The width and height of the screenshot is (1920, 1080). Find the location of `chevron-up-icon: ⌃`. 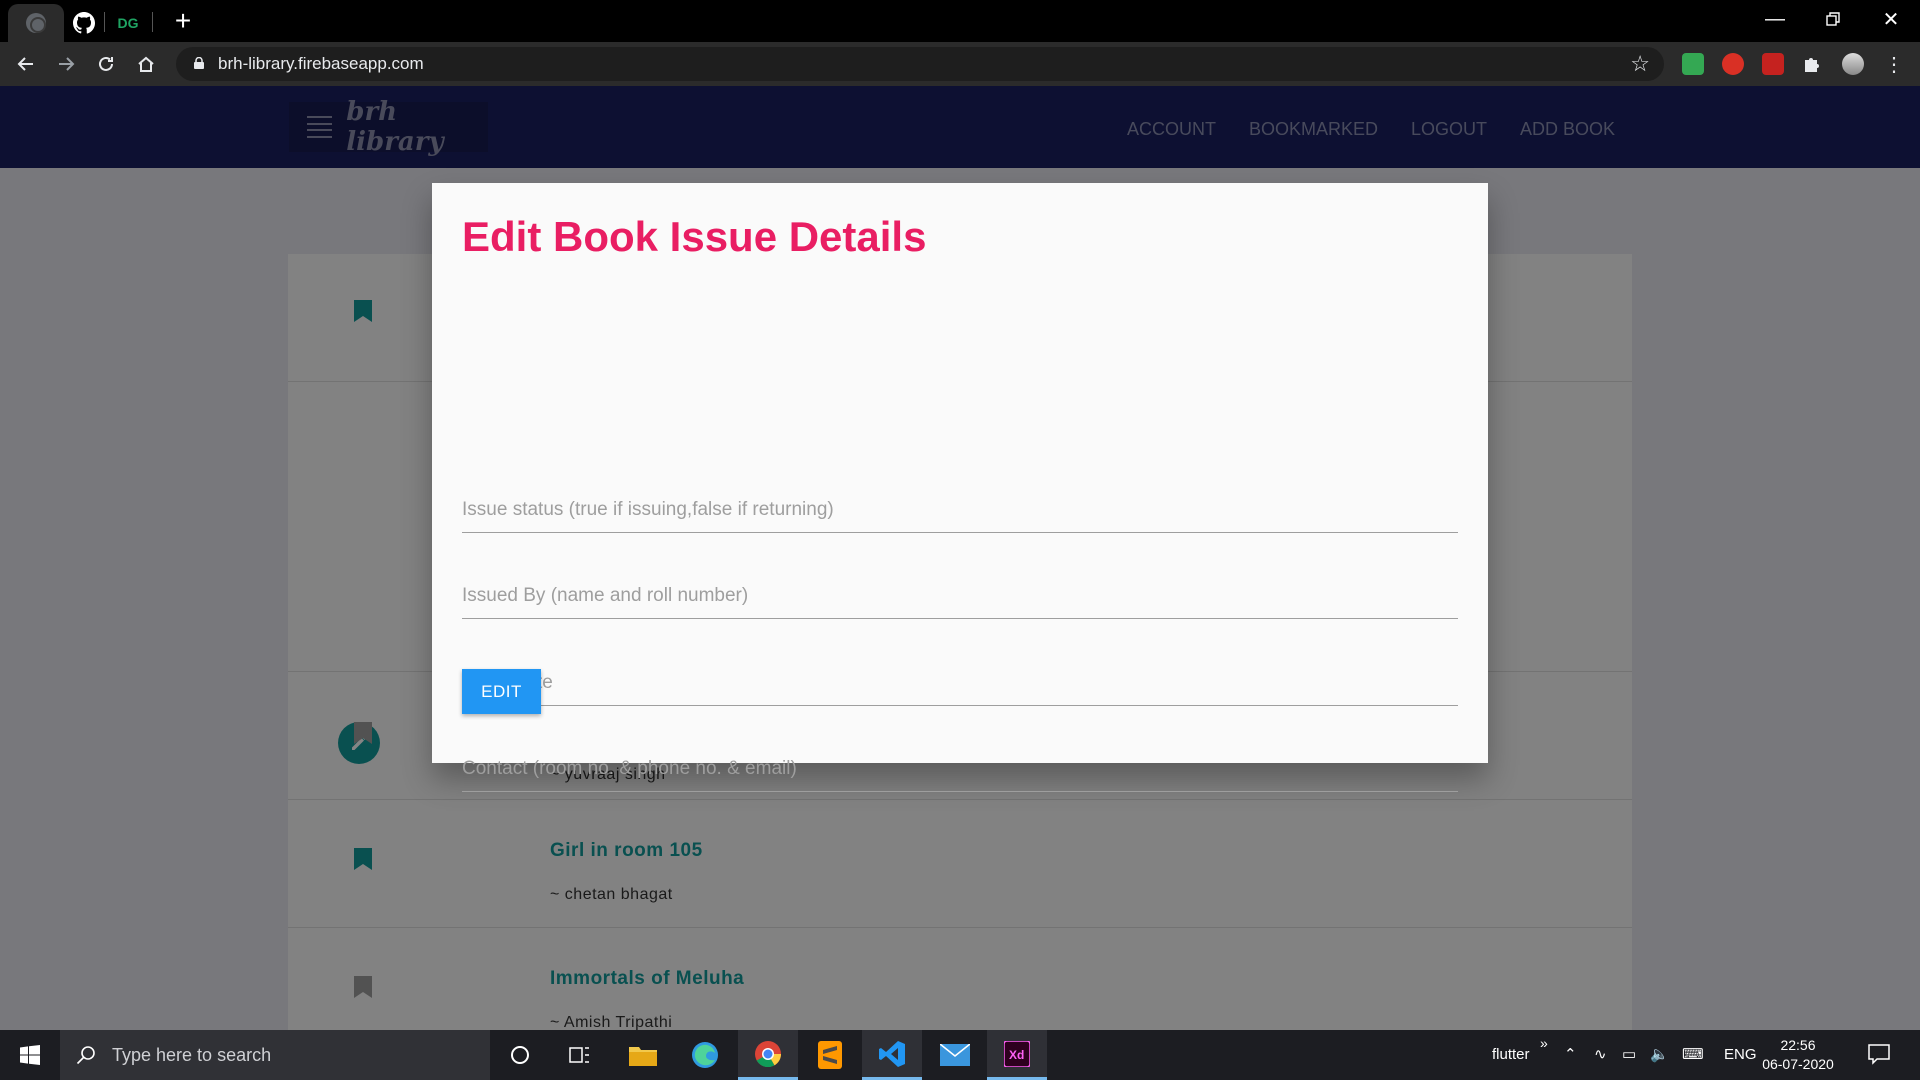

chevron-up-icon: ⌃ is located at coordinates (1570, 1055).